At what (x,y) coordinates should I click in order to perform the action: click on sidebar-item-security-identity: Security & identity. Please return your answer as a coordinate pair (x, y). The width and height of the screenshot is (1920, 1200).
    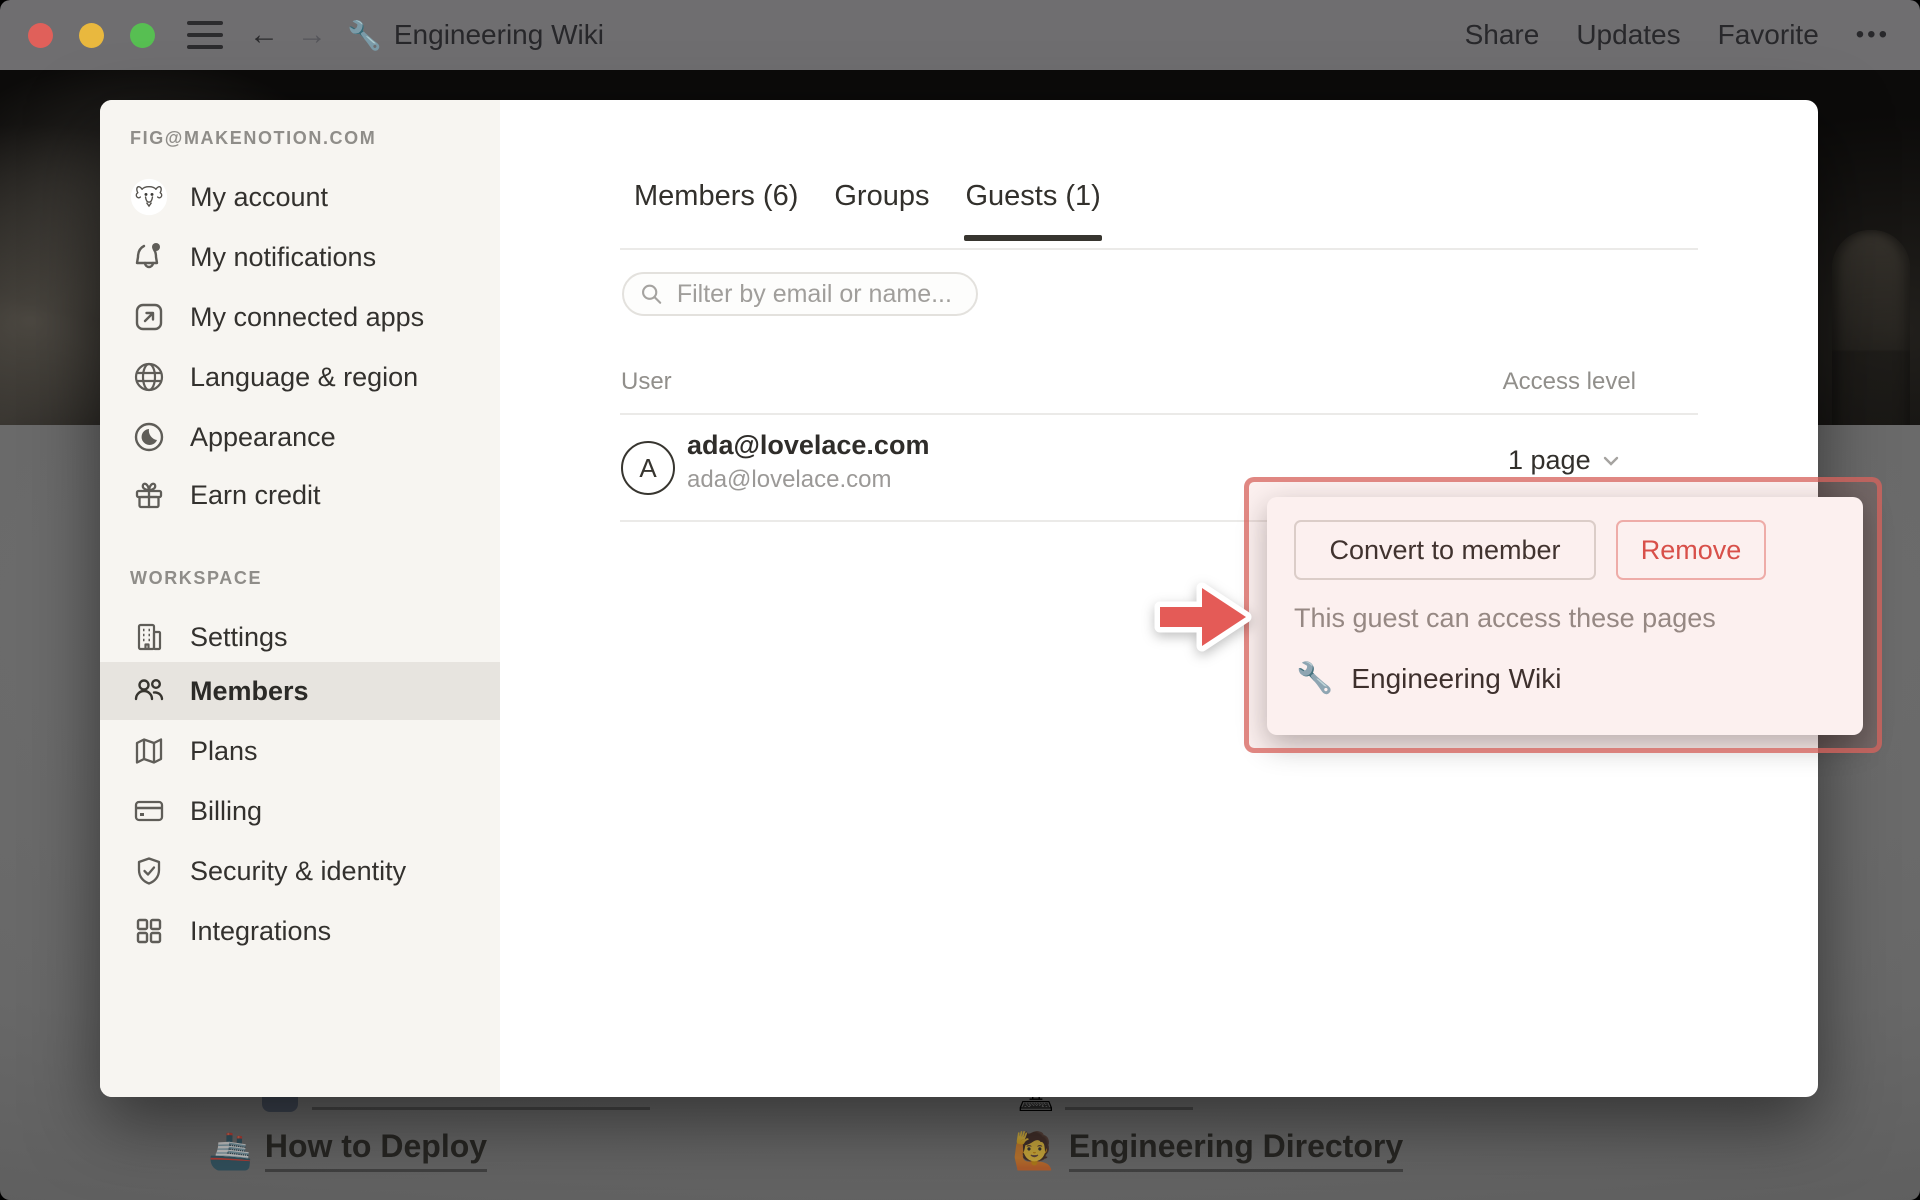
    Looking at the image, I should click on (300, 871).